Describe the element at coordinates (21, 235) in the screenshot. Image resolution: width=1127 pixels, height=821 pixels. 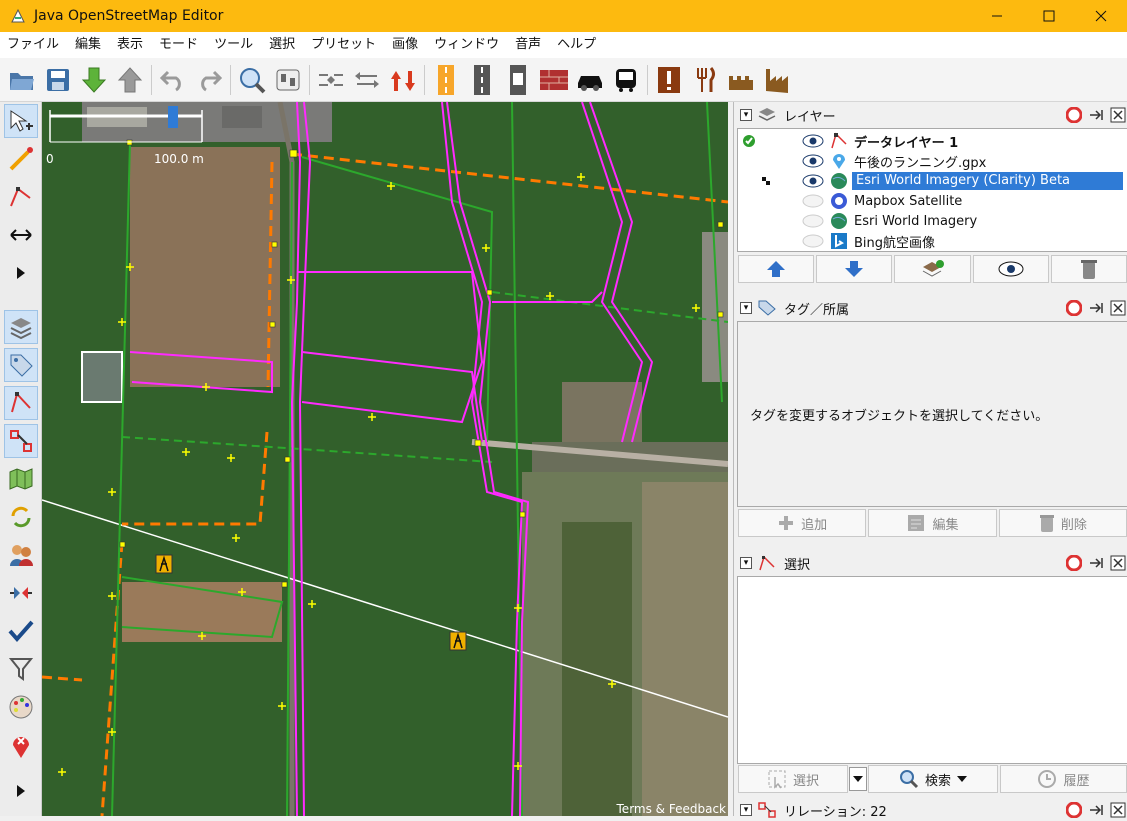
I see `parallel-mode-button` at that location.